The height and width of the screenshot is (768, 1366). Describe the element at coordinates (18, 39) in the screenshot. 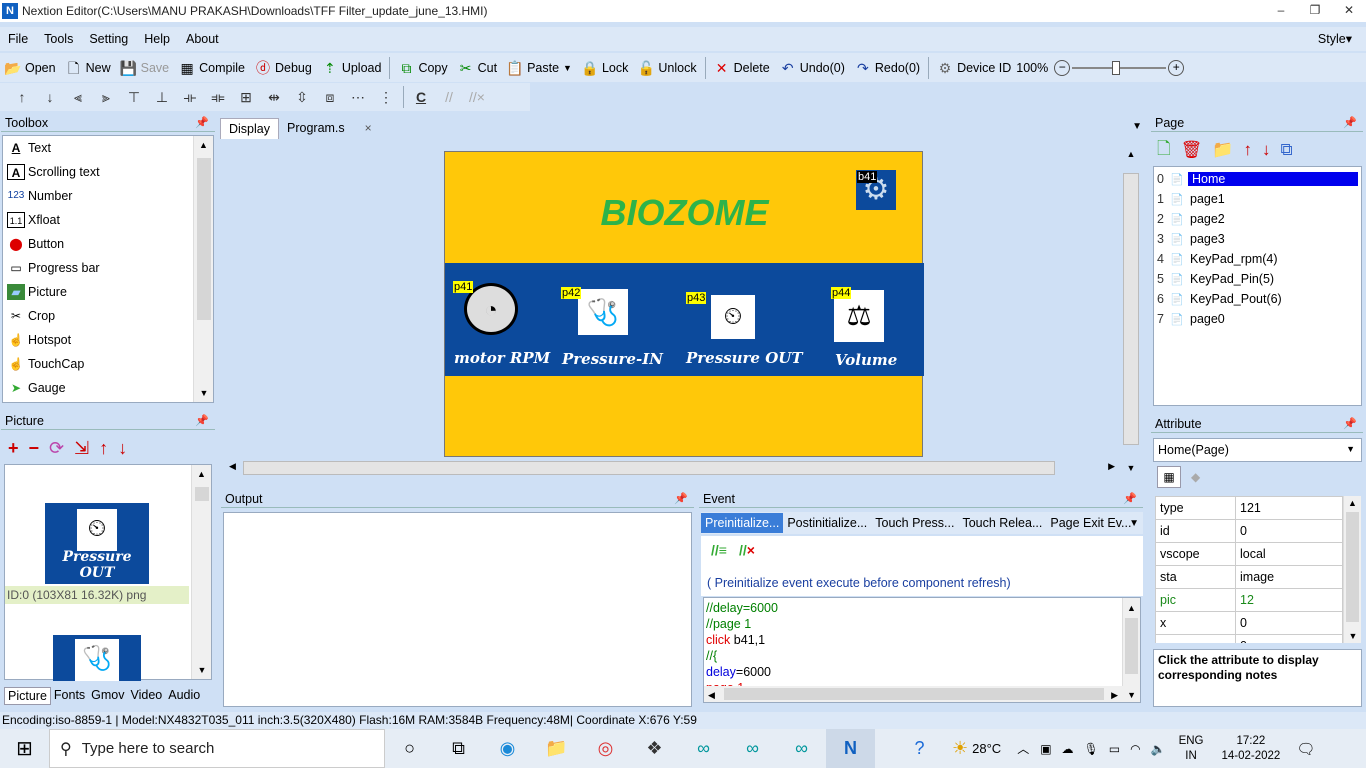

I see `menu-file: File` at that location.